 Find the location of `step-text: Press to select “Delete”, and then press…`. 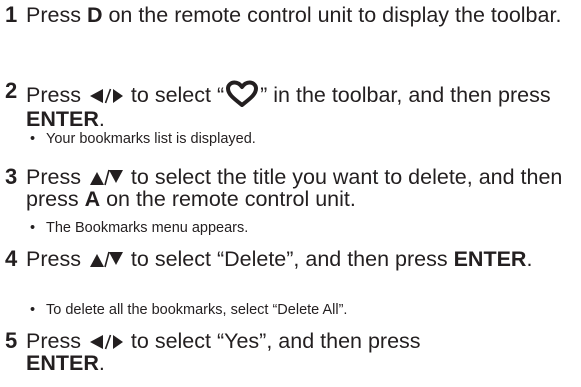

step-text: Press to select “Delete”, and then press… is located at coordinates (298, 259).